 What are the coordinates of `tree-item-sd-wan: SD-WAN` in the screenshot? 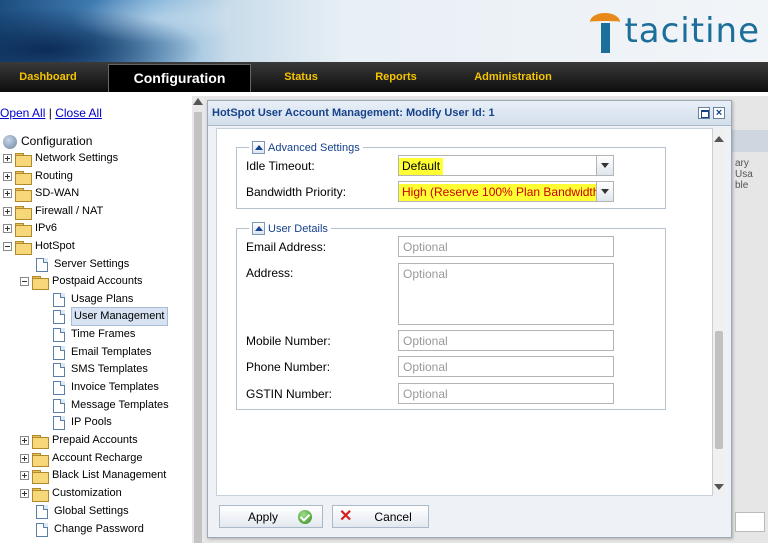 It's located at (41, 193).